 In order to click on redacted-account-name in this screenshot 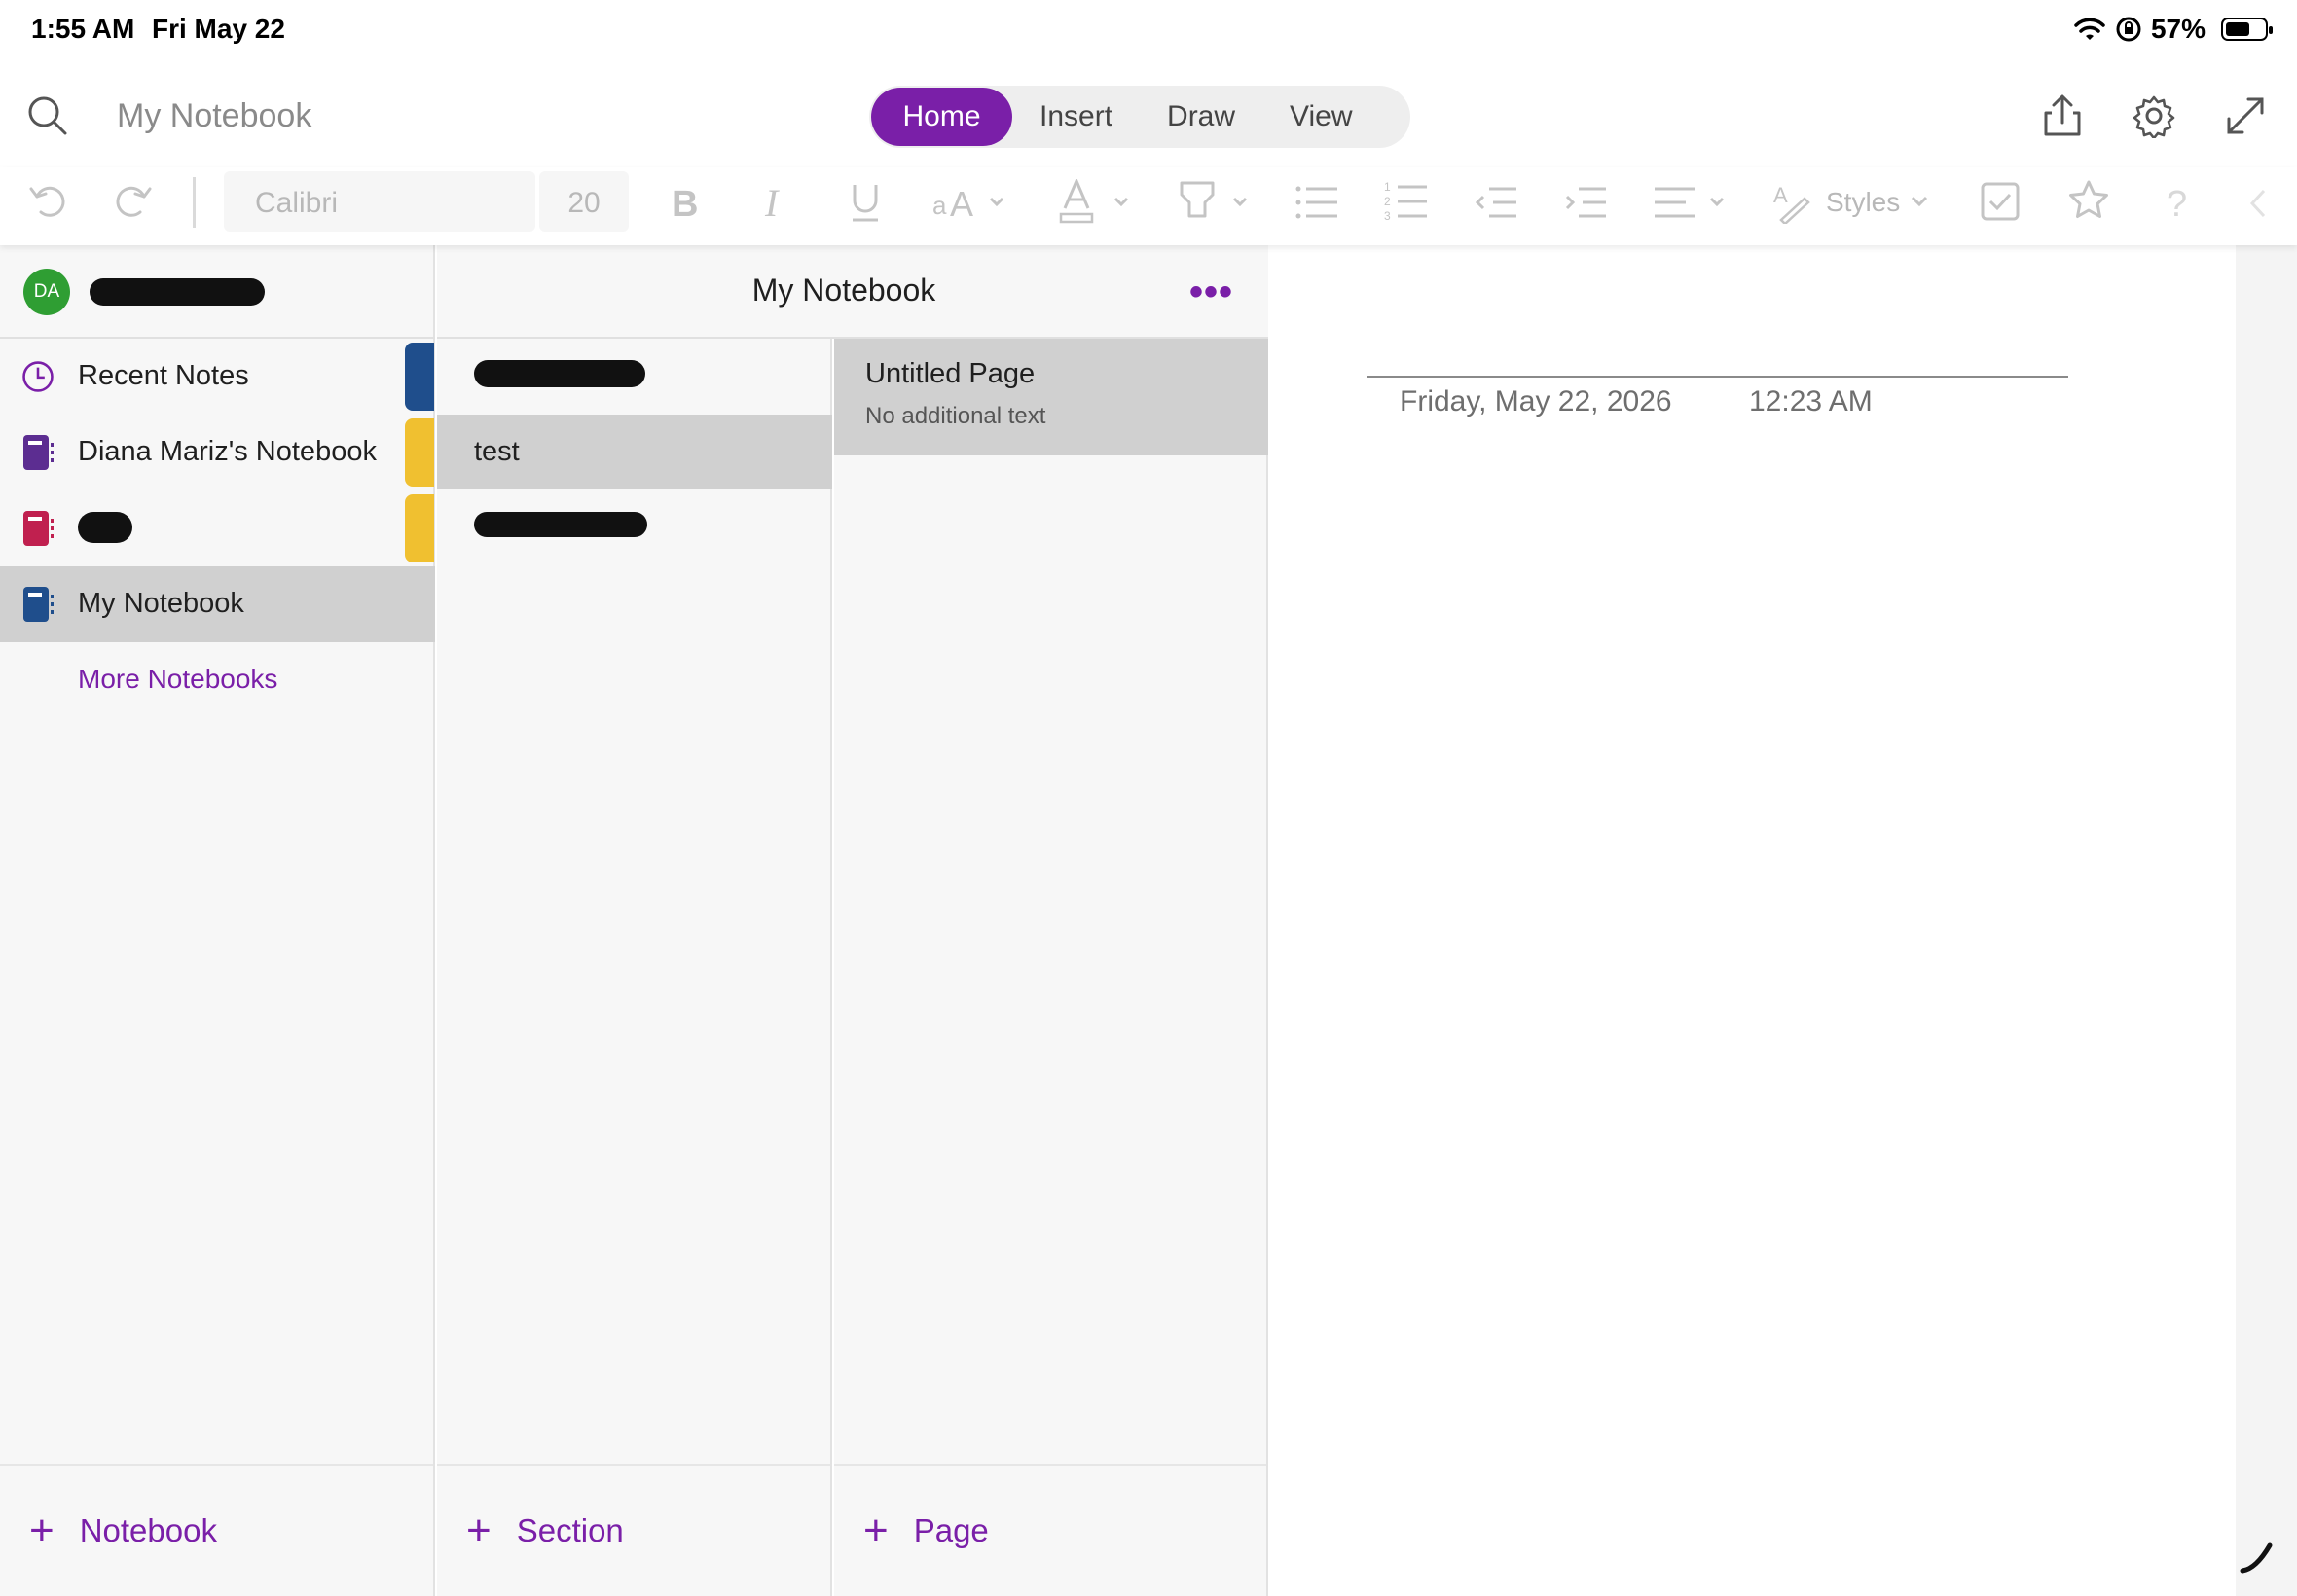, I will do `click(177, 292)`.